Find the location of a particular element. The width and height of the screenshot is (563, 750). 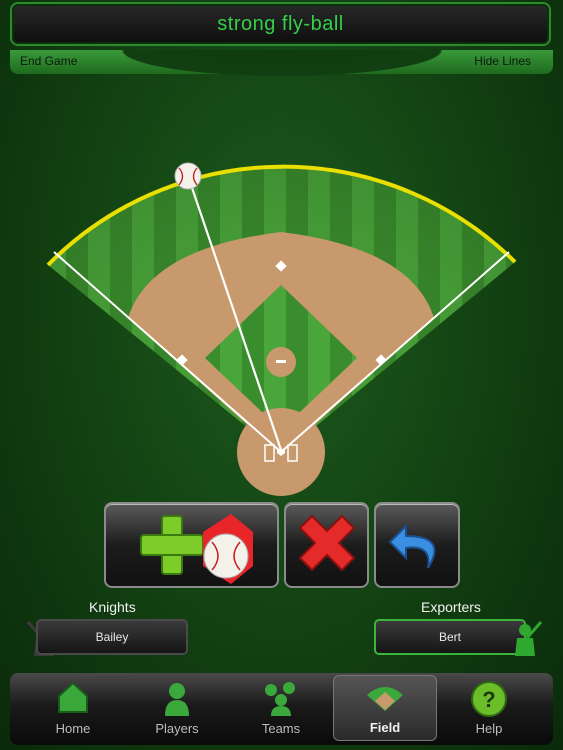

help-icon: ? is located at coordinates (489, 699).